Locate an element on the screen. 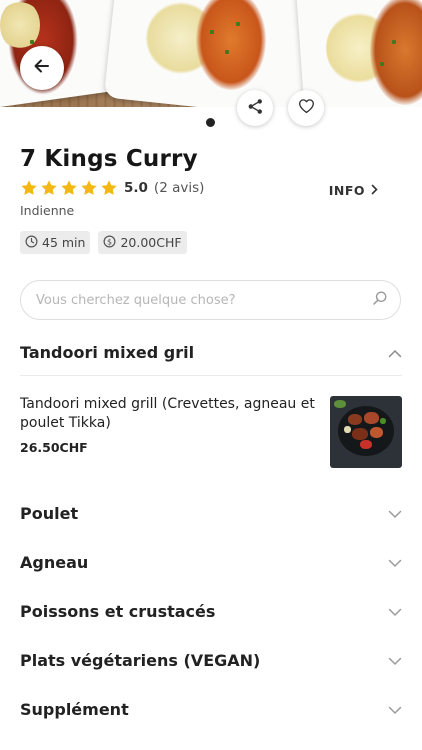 The width and height of the screenshot is (422, 750). dollar-circle-icon: $ is located at coordinates (109, 243).